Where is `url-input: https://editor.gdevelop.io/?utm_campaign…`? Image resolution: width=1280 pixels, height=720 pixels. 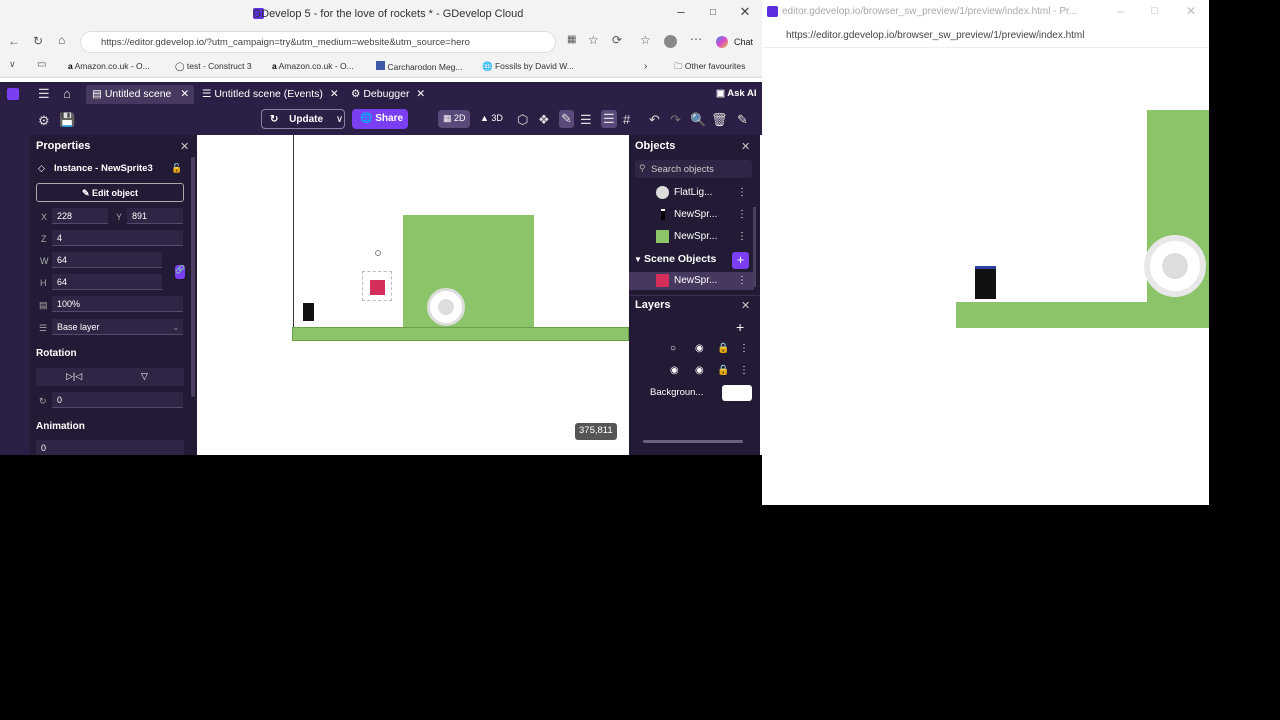 url-input: https://editor.gdevelop.io/?utm_campaign… is located at coordinates (318, 42).